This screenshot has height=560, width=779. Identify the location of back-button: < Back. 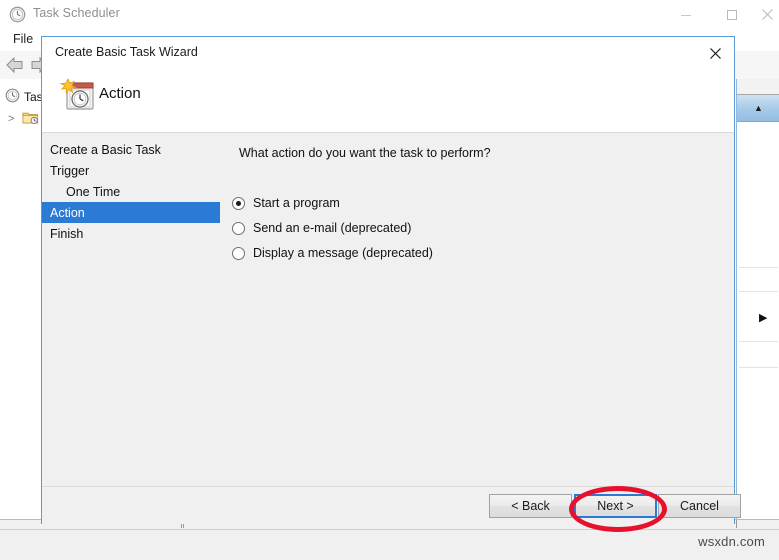
(530, 506).